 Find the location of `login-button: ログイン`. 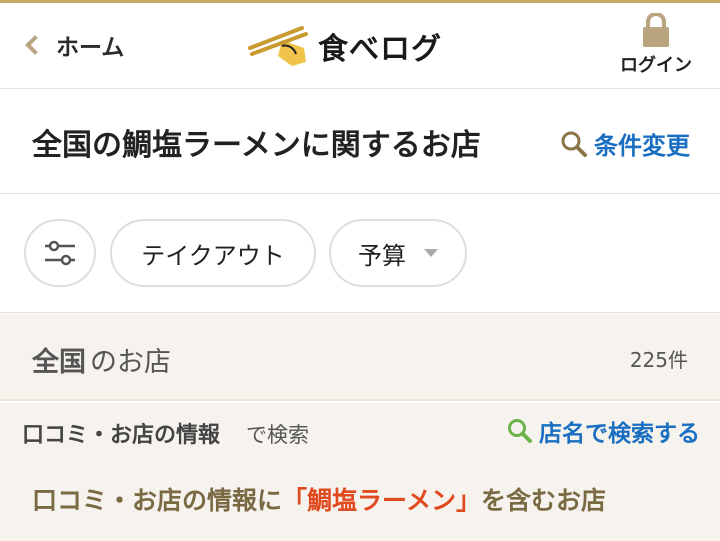

login-button: ログイン is located at coordinates (656, 45).